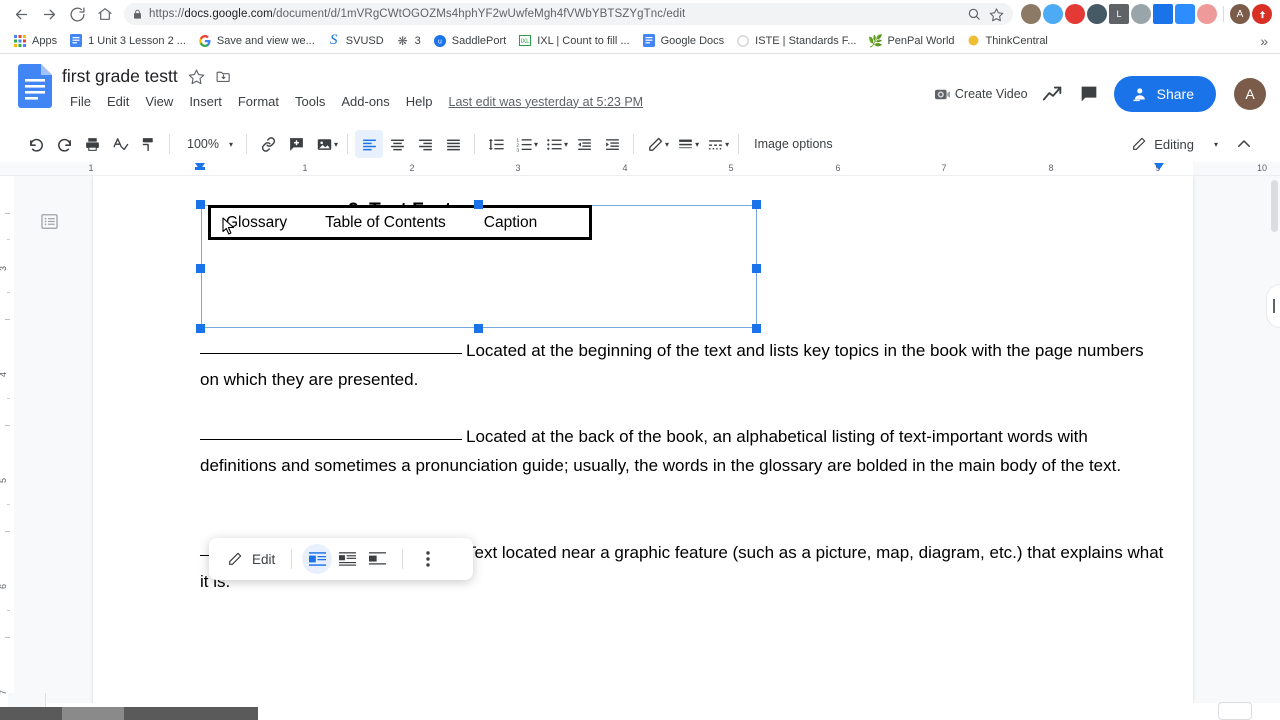 The height and width of the screenshot is (720, 1280). What do you see at coordinates (196, 76) in the screenshot?
I see `star-outline-icon` at bounding box center [196, 76].